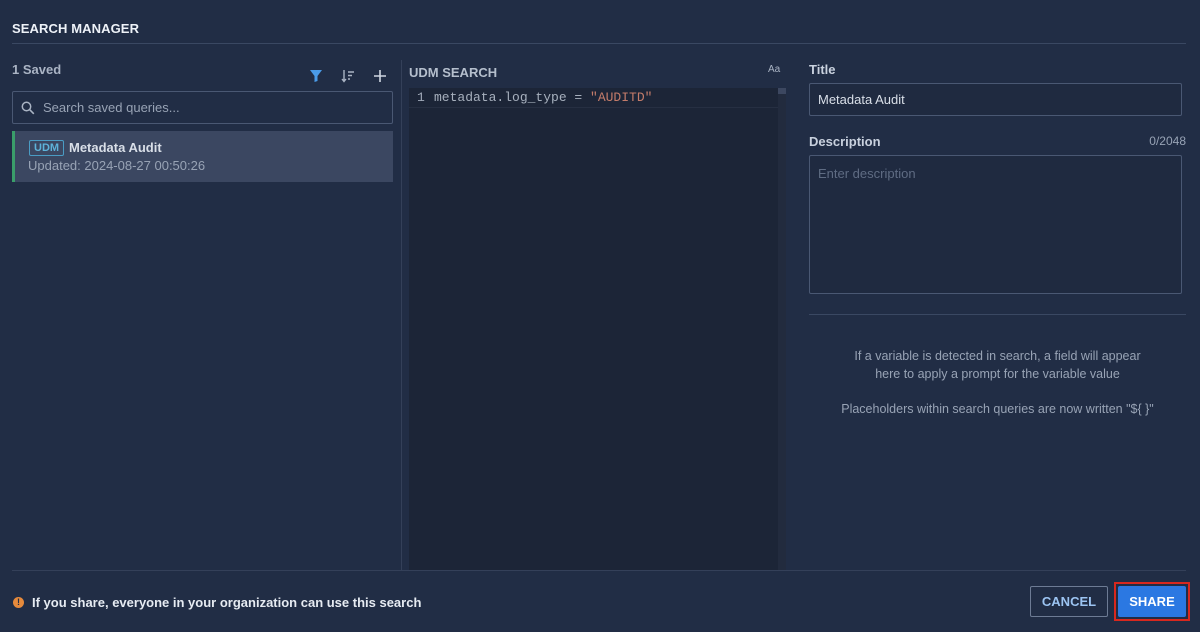  What do you see at coordinates (47, 148) in the screenshot?
I see `udm-badge: UDM` at bounding box center [47, 148].